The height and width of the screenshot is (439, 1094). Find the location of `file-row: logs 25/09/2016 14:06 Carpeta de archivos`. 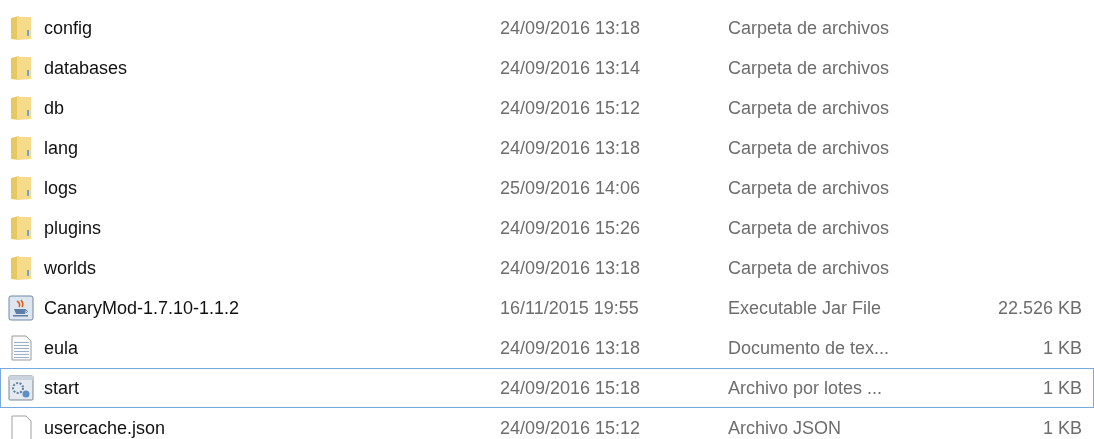

file-row: logs 25/09/2016 14:06 Carpeta de archivos is located at coordinates (547, 188).